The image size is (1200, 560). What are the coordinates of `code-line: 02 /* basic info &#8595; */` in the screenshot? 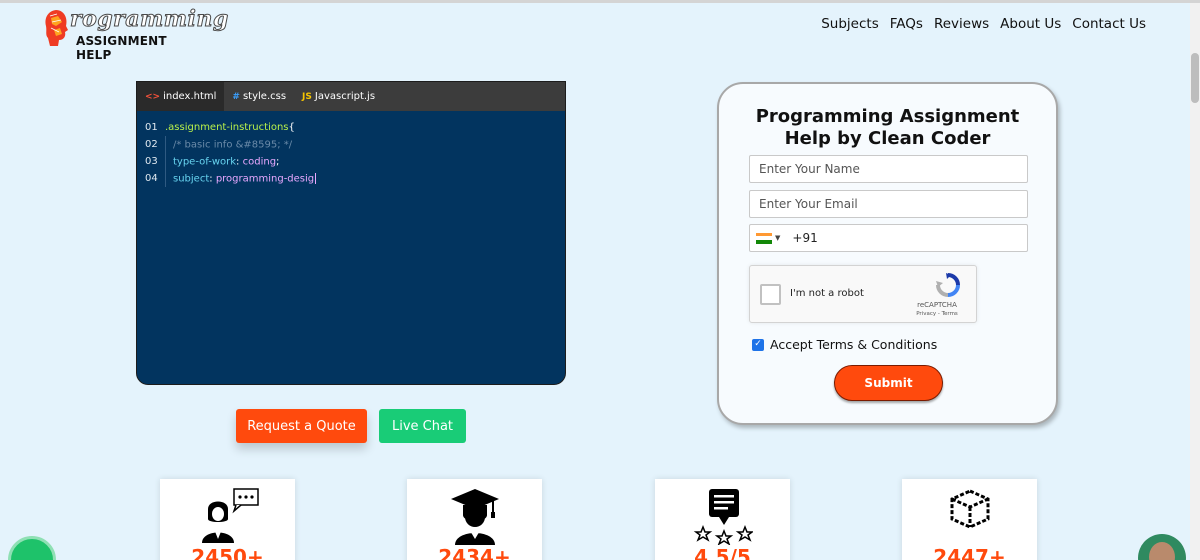 It's located at (351, 144).